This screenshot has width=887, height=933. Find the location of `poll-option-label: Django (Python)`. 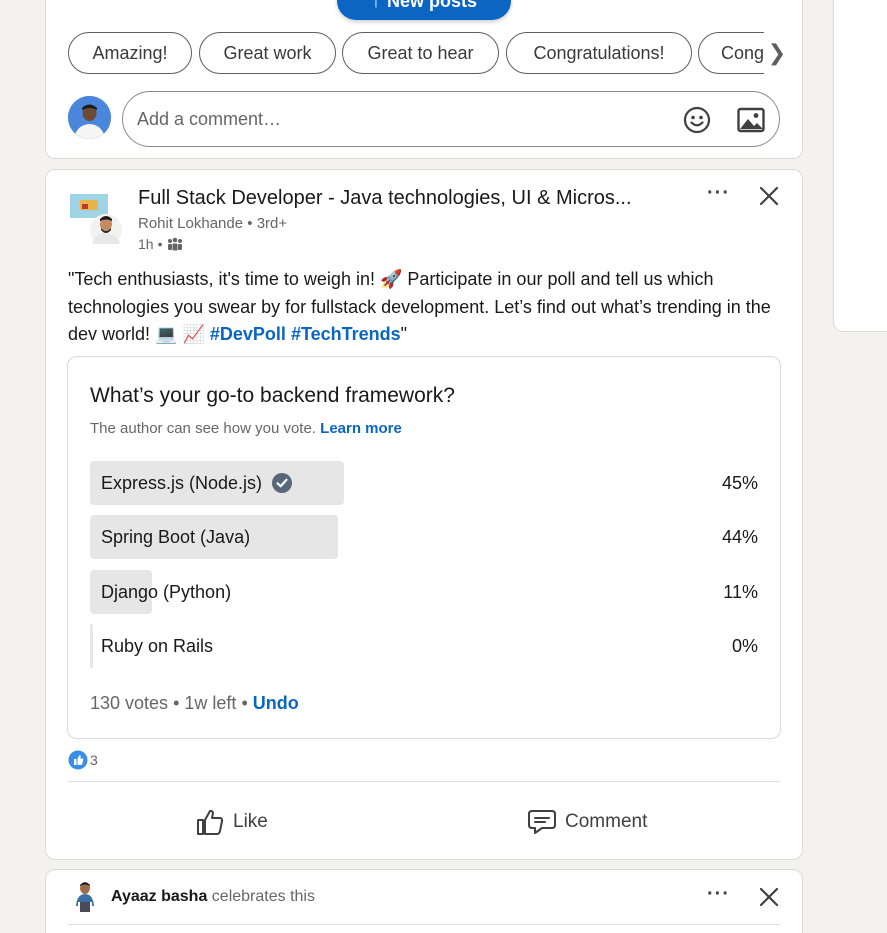

poll-option-label: Django (Python) is located at coordinates (166, 591).